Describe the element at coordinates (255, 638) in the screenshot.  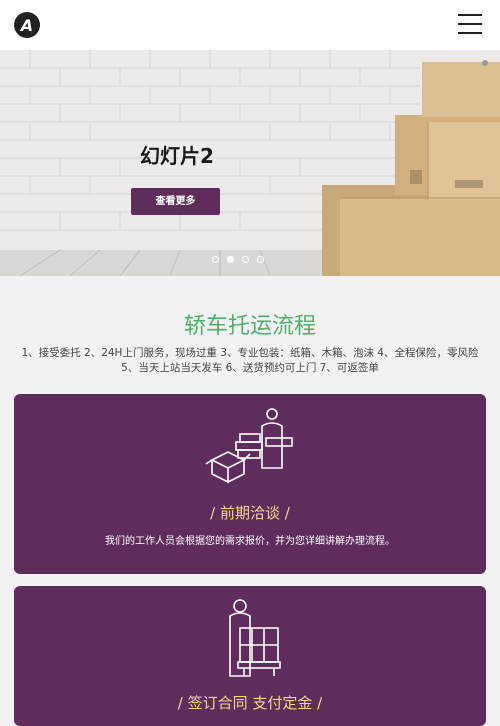
I see `pallet-worker-icon` at that location.